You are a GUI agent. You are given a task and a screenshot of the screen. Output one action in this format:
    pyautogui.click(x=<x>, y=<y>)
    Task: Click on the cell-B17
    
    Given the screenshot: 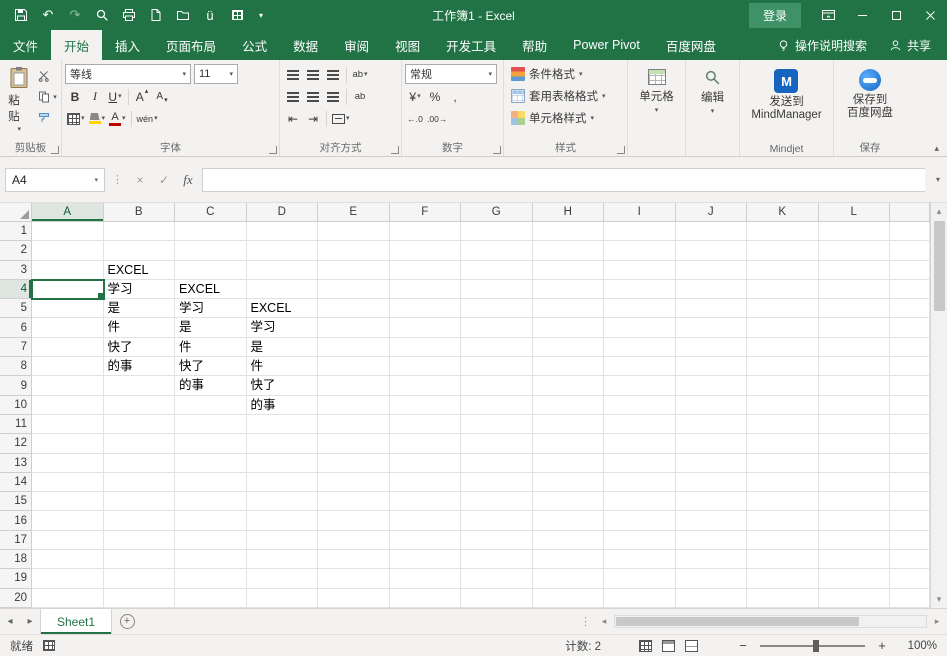 What is the action you would take?
    pyautogui.click(x=139, y=540)
    